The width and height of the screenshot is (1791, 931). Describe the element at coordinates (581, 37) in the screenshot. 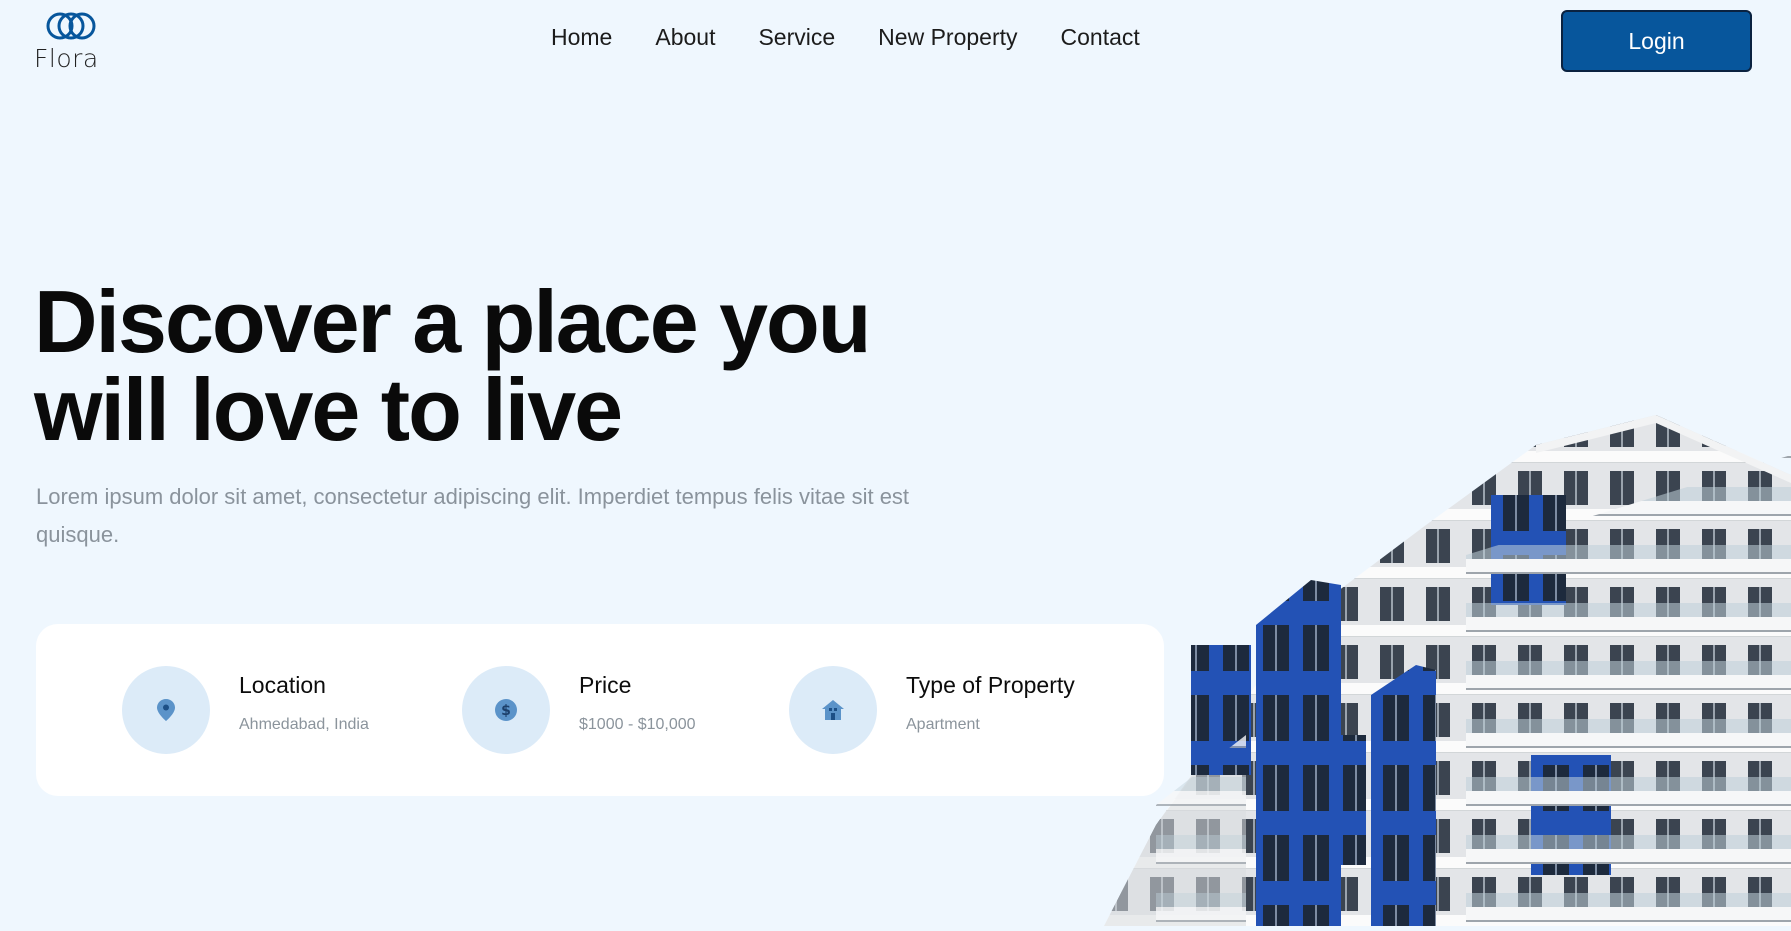

I see `nav-home: Home` at that location.